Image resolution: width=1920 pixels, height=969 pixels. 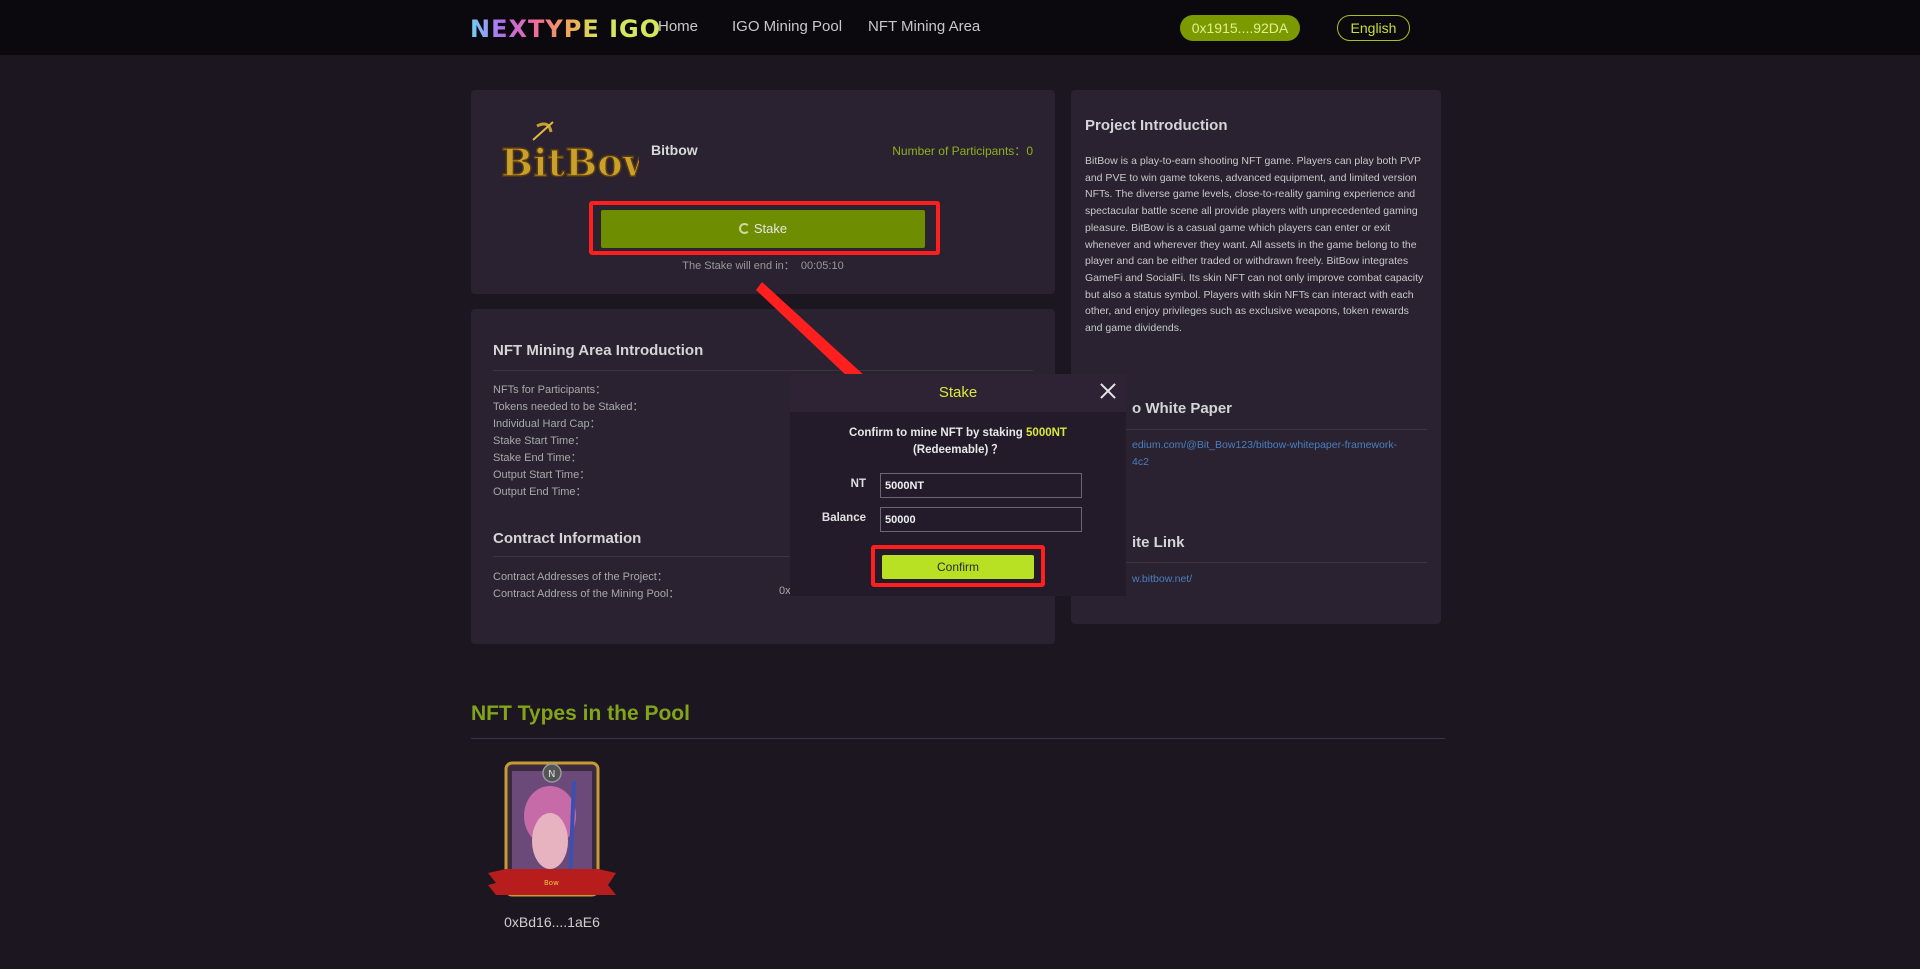 I want to click on stake-countdown: The Stake will end in： 00:05:10, so click(x=763, y=265).